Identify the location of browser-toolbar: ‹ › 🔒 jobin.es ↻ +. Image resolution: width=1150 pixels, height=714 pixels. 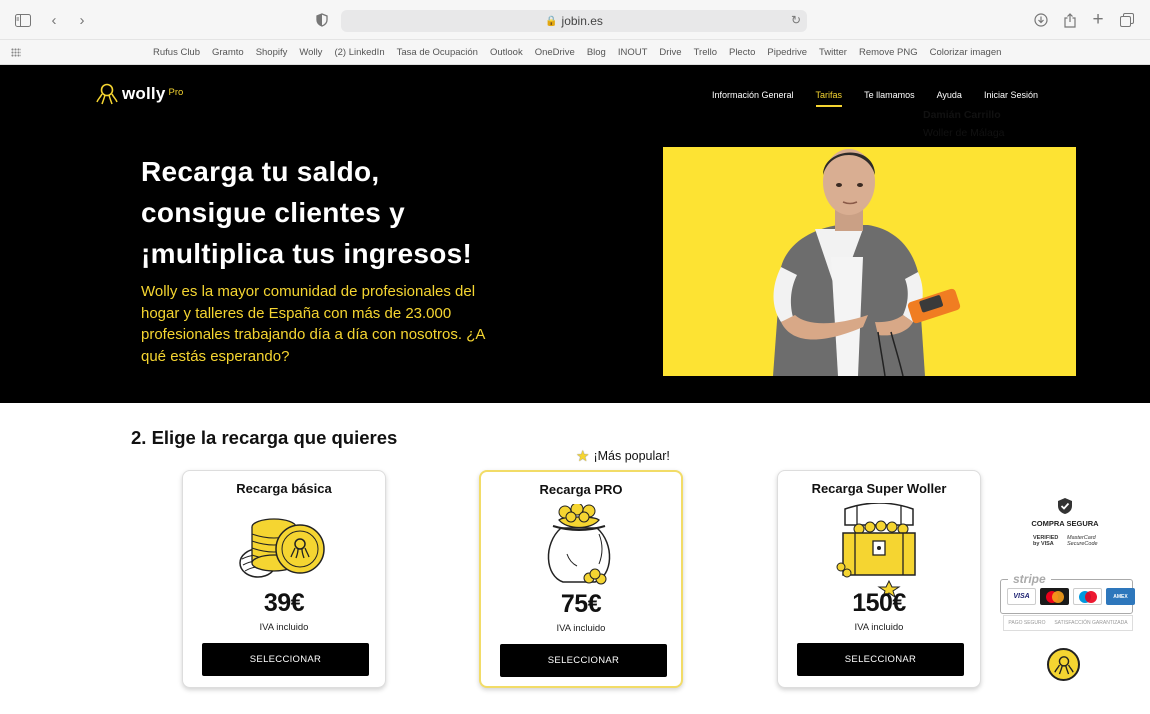
(575, 20).